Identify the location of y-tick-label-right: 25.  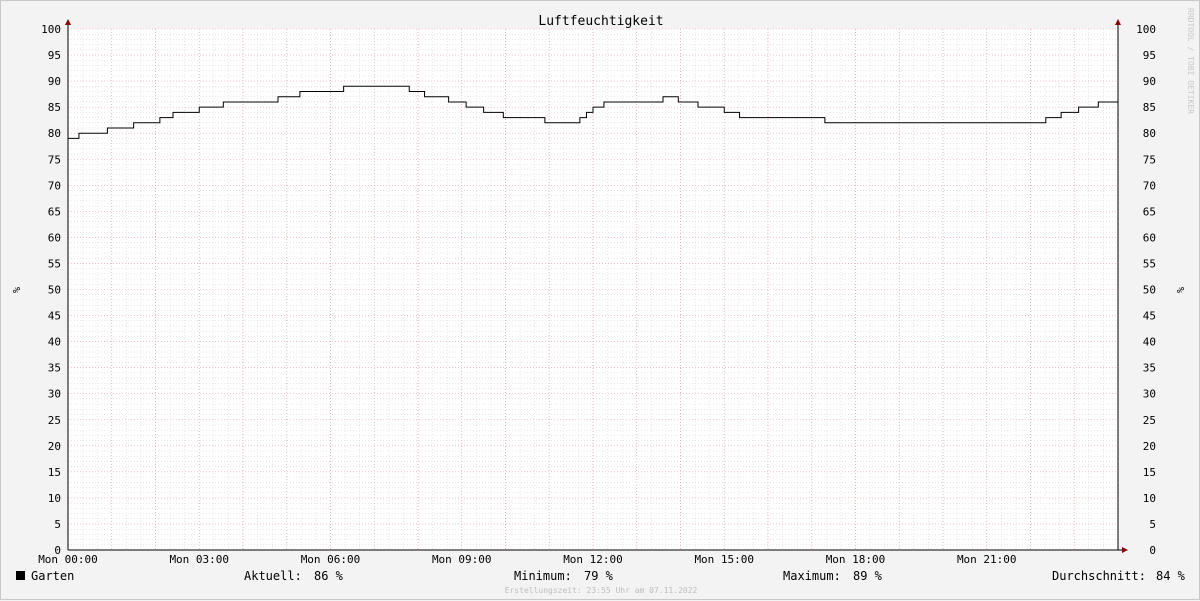
(1149, 420).